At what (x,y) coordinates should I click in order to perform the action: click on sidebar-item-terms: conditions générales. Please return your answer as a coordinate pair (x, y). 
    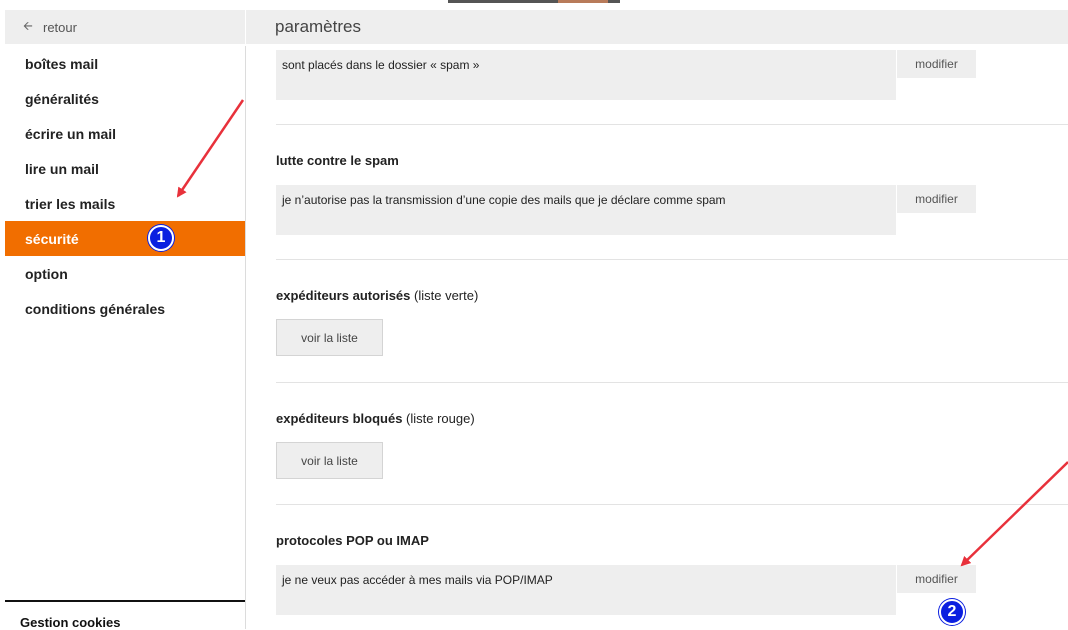
    Looking at the image, I should click on (125, 308).